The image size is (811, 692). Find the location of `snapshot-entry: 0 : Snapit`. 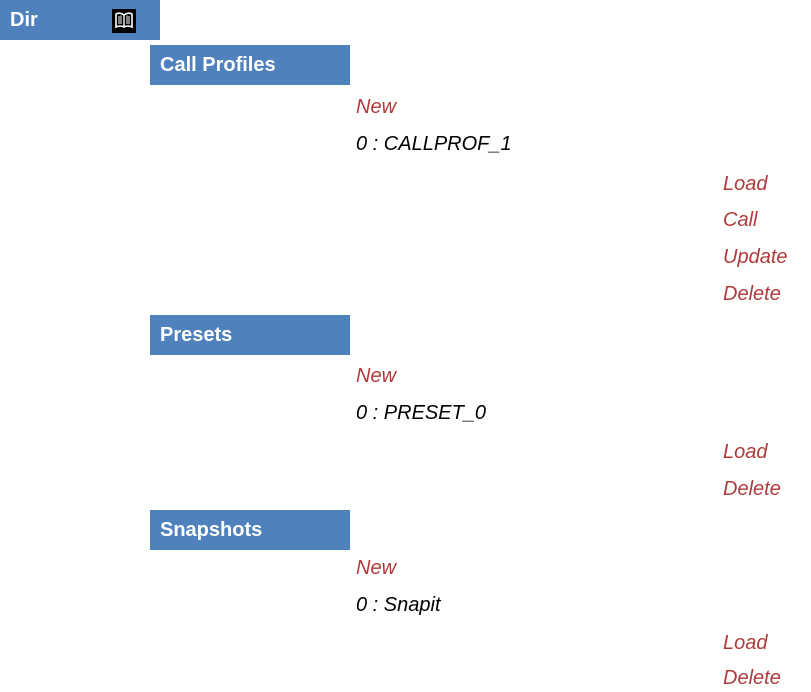

snapshot-entry: 0 : Snapit is located at coordinates (398, 605).